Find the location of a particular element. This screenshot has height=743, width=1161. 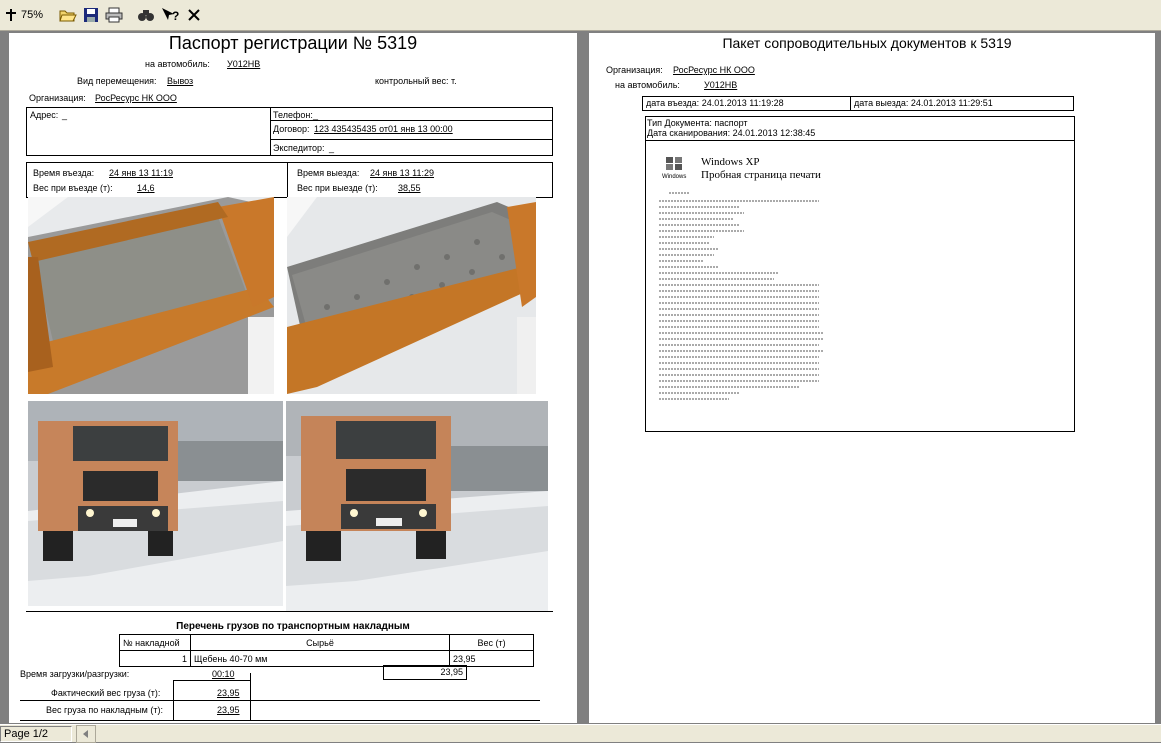

vehicle-label: на автомобиль: is located at coordinates (177, 64).